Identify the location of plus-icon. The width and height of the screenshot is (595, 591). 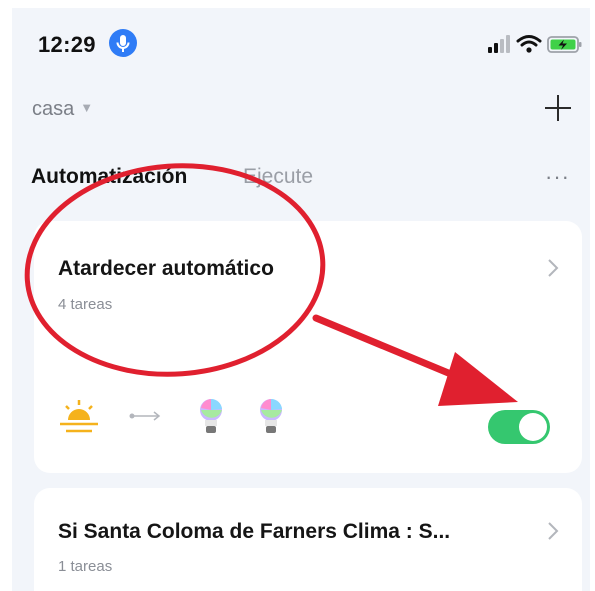
(558, 108).